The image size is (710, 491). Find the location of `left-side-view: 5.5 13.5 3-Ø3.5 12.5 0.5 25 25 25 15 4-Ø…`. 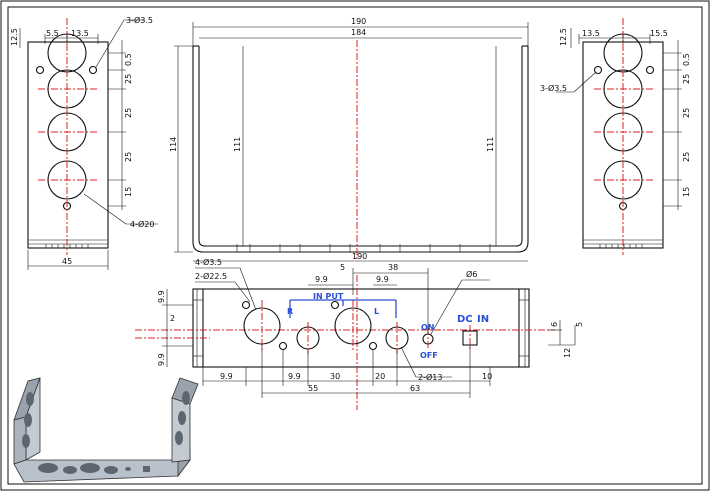

left-side-view: 5.5 13.5 3-Ø3.5 12.5 0.5 25 25 25 15 4-Ø… is located at coordinates (84, 142).